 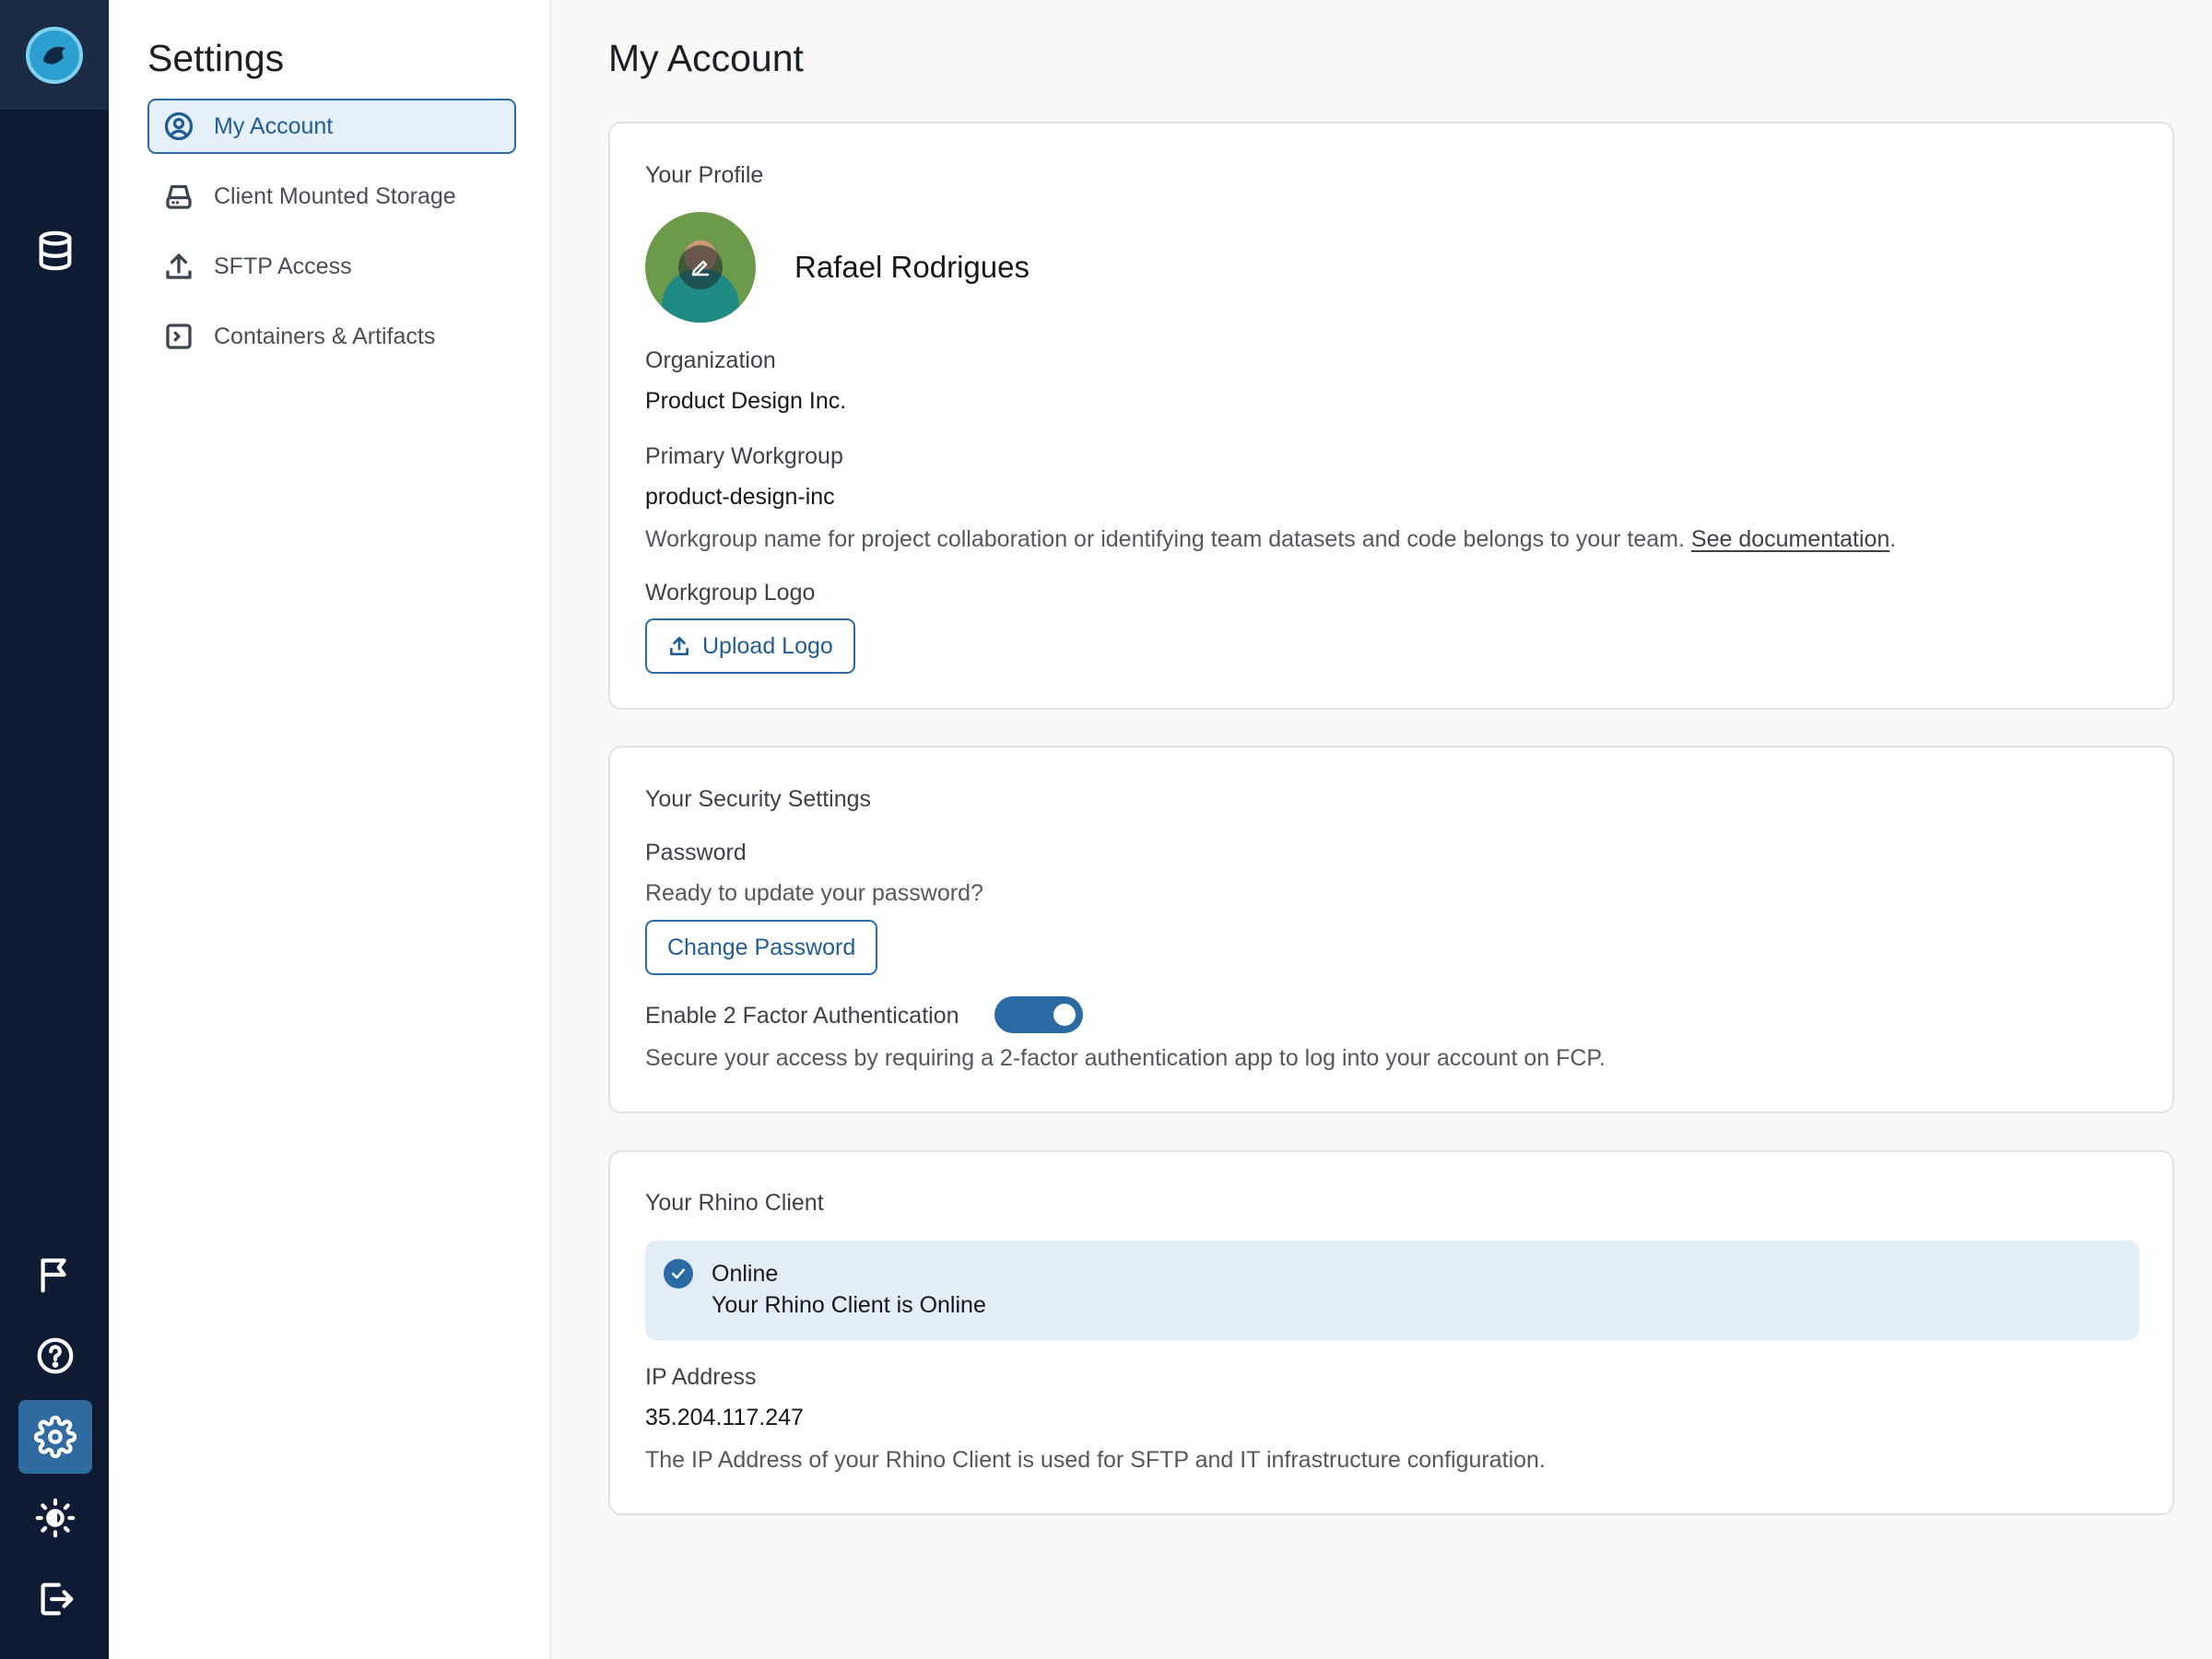 I want to click on settings-button, so click(x=55, y=1437).